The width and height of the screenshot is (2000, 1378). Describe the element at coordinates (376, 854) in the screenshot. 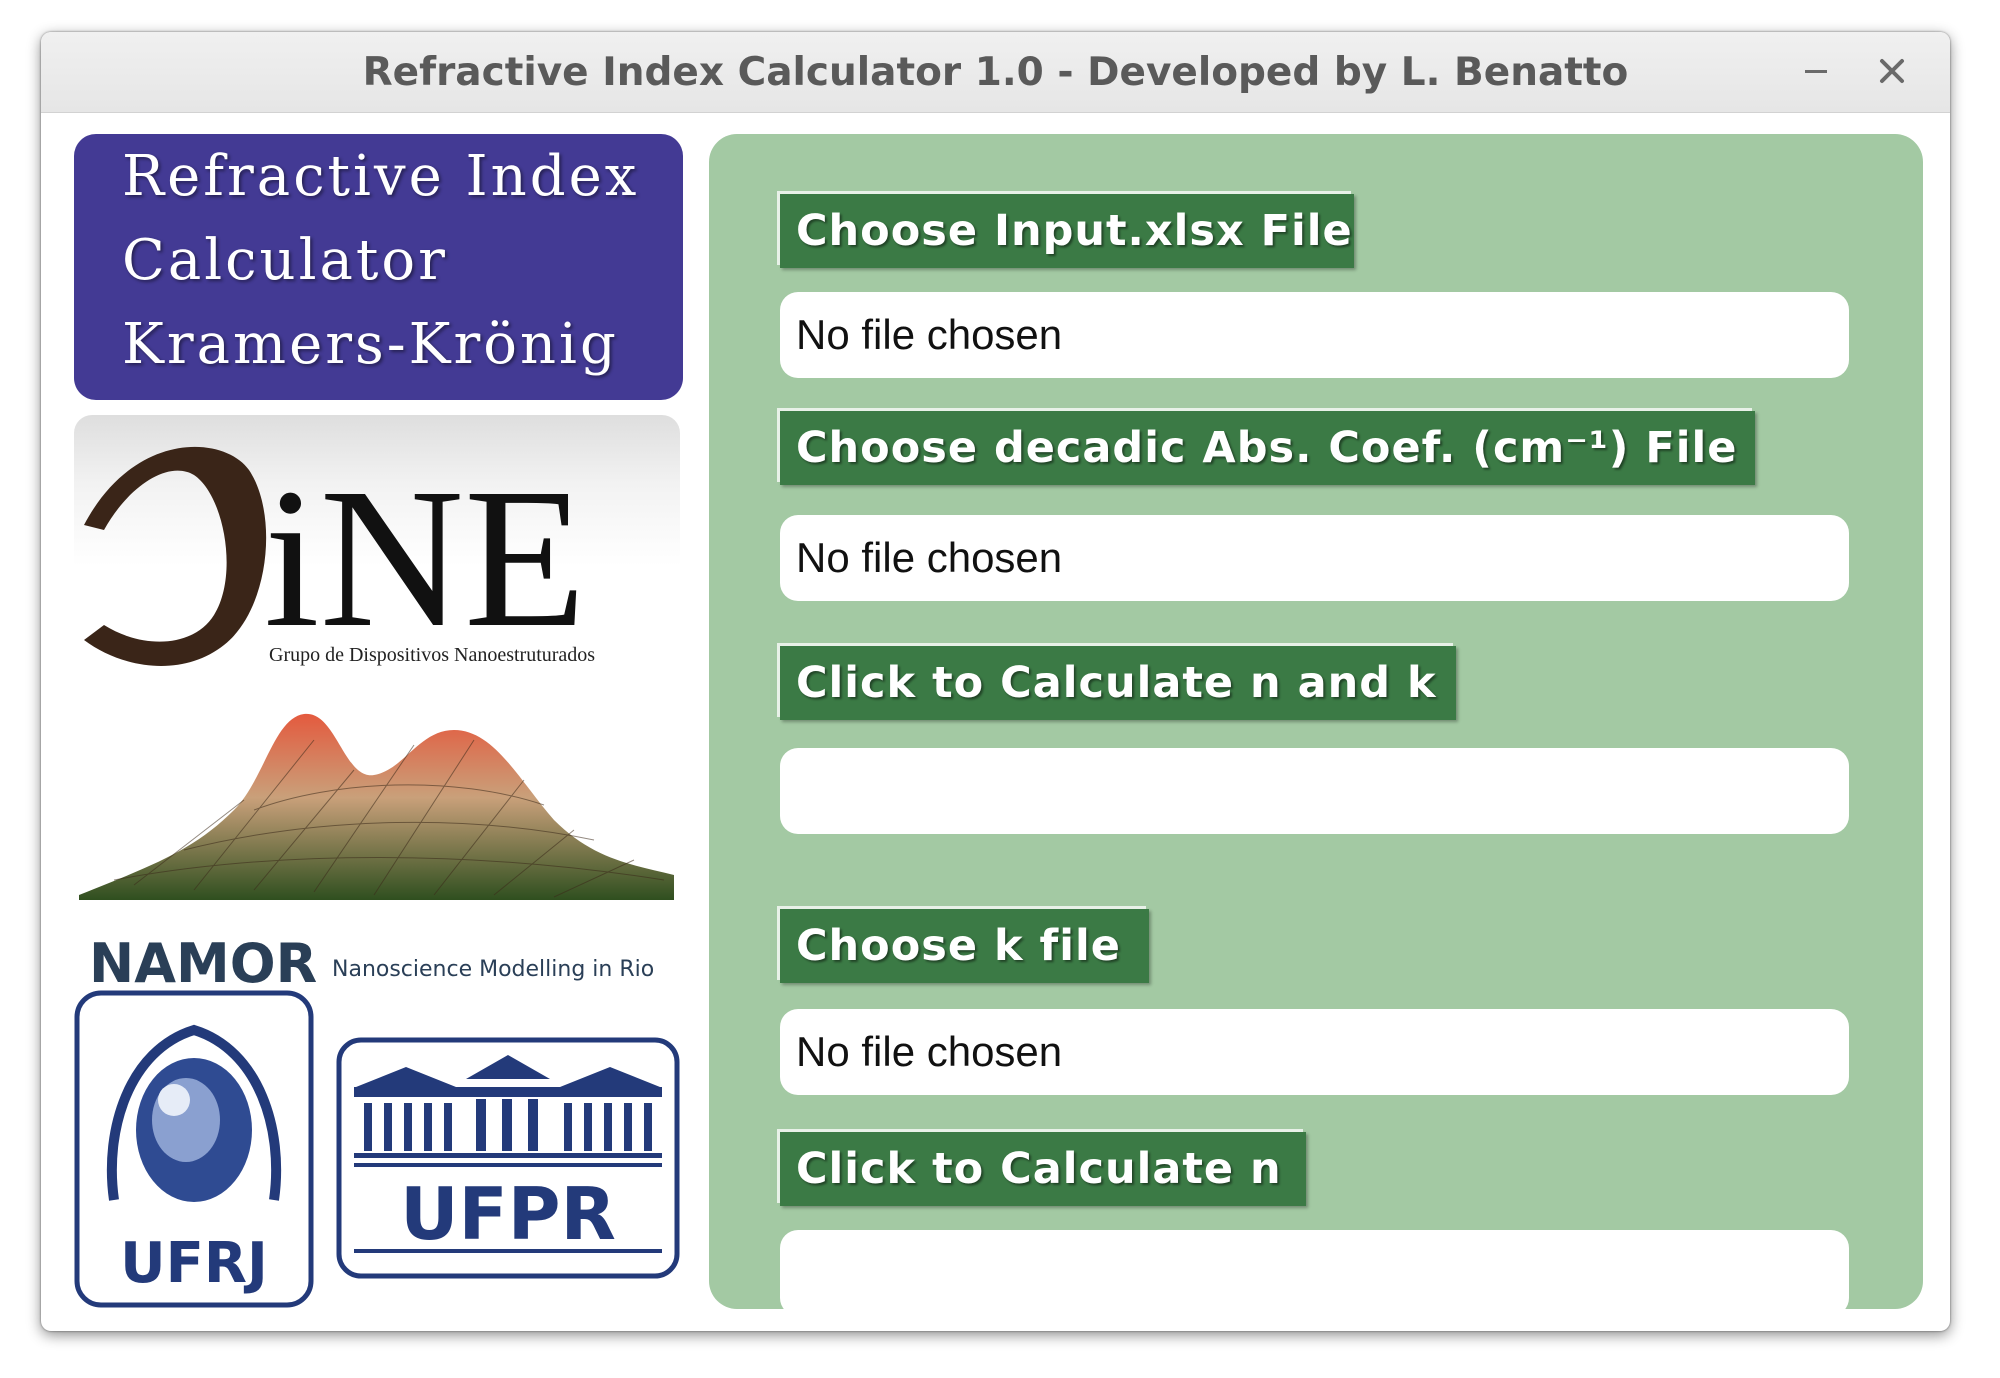

I see `namor-logo: NAMOR Nanoscience Modelling in Rio` at that location.